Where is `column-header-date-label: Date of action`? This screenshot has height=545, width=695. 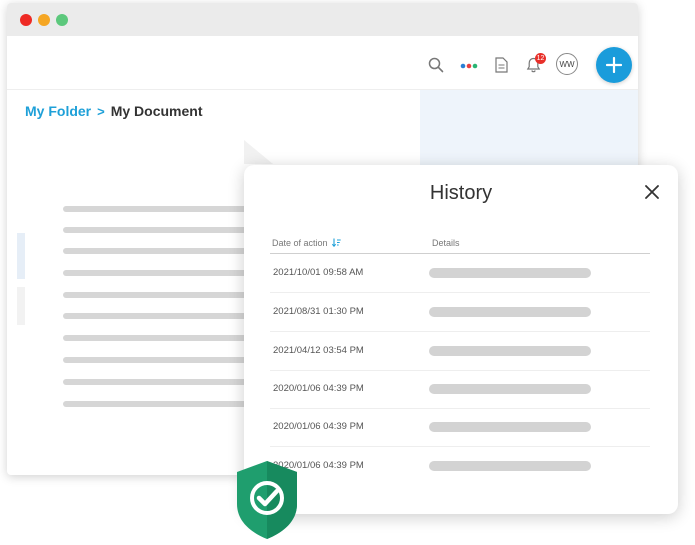 column-header-date-label: Date of action is located at coordinates (300, 243).